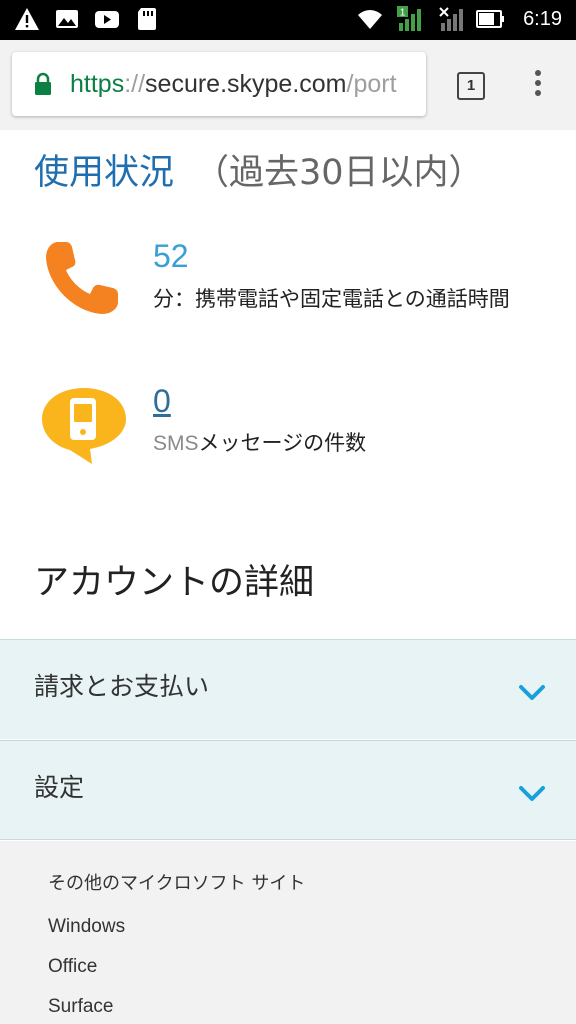  I want to click on sms-prefix: SMS, so click(176, 443).